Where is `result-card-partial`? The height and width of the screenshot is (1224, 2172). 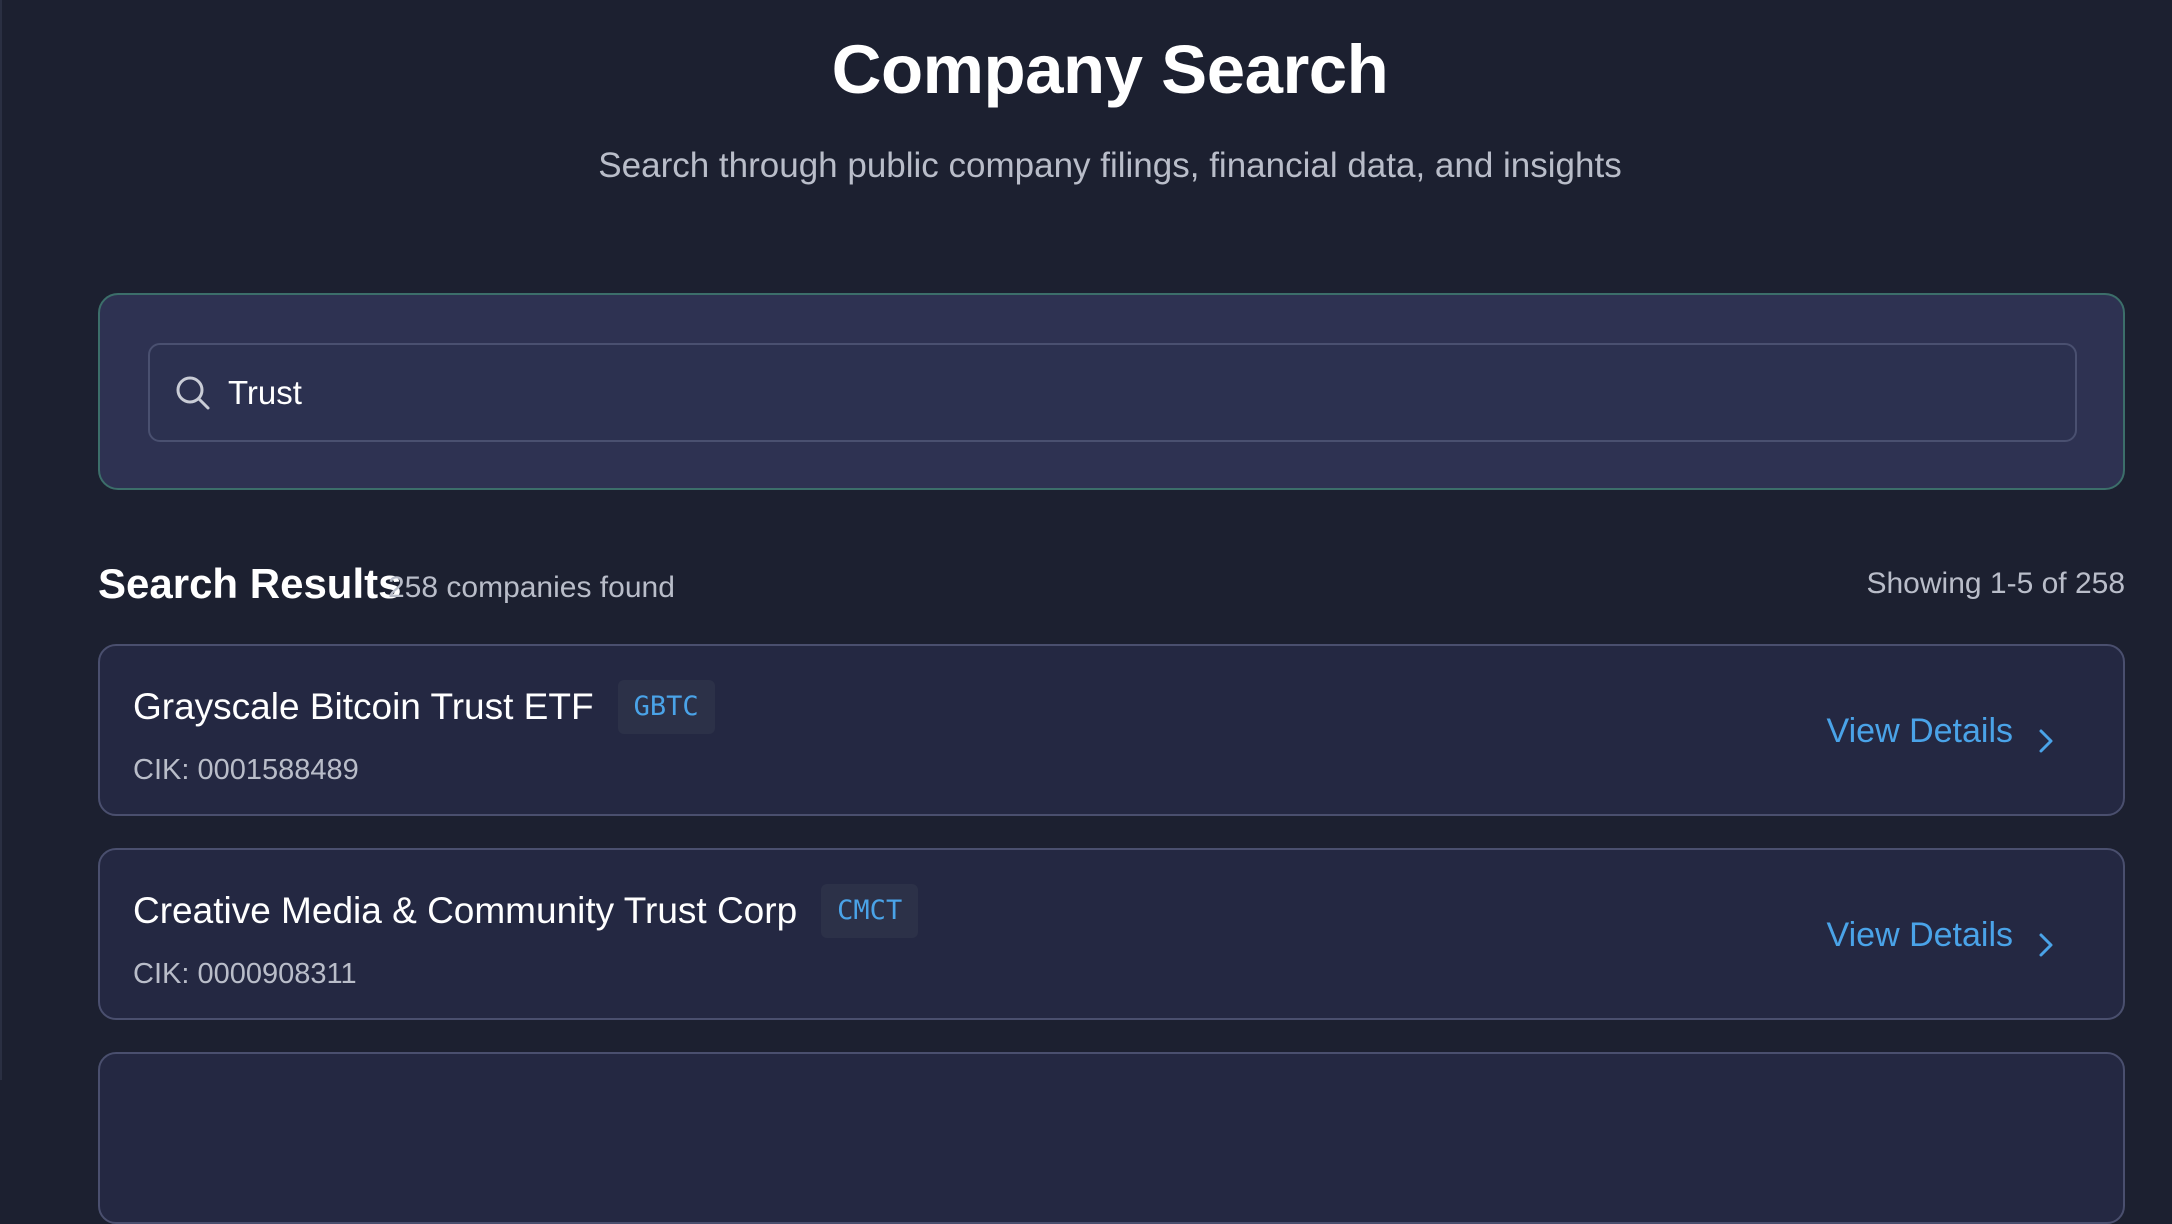
result-card-partial is located at coordinates (1111, 1138).